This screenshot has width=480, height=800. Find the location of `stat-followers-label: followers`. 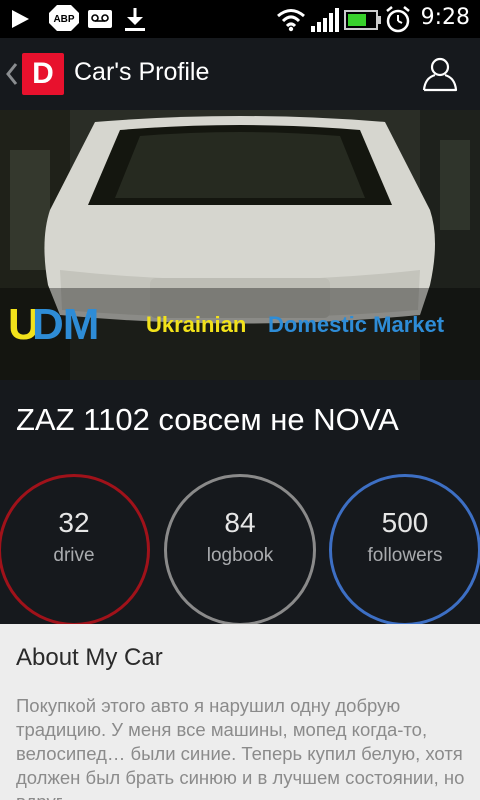

stat-followers-label: followers is located at coordinates (405, 555).